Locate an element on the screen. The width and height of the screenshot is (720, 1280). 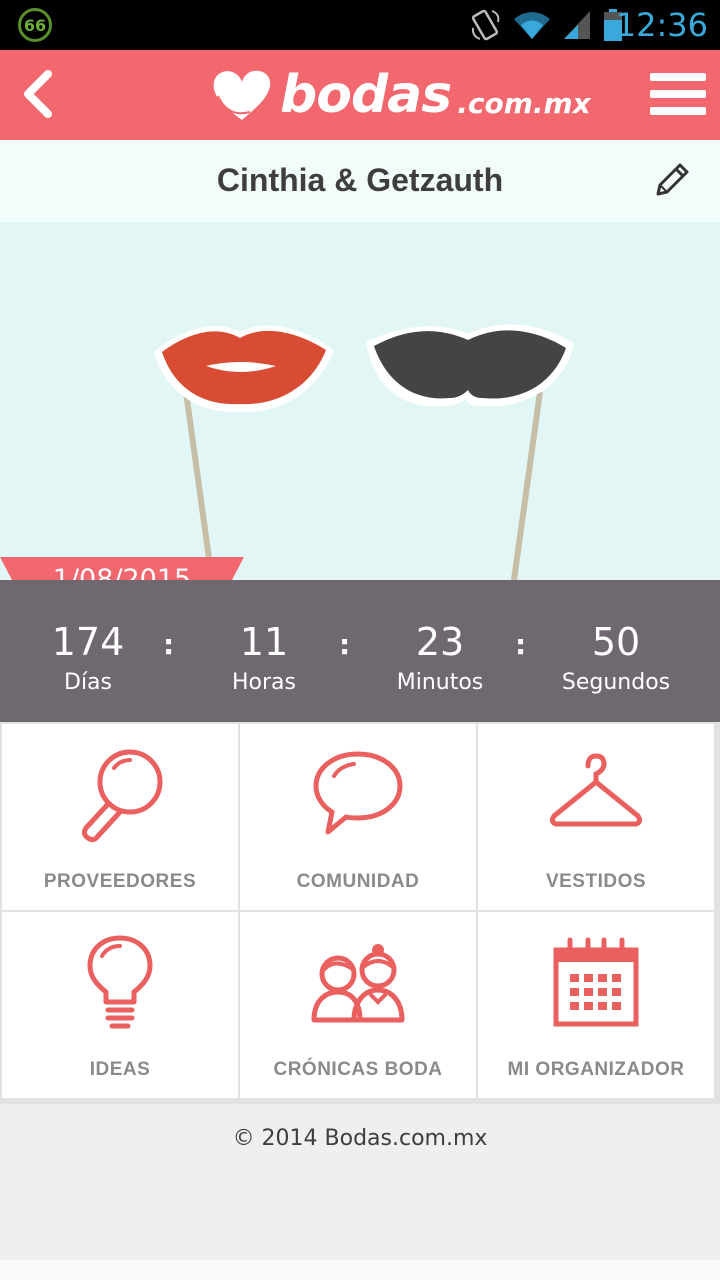
mustache-stick is located at coordinates (527, 485).